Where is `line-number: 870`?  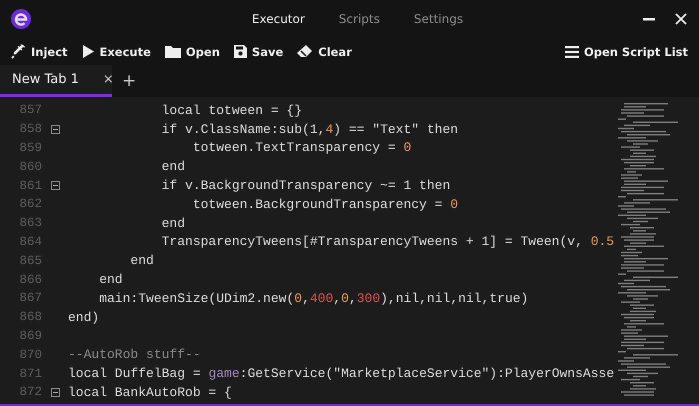
line-number: 870 is located at coordinates (30, 355).